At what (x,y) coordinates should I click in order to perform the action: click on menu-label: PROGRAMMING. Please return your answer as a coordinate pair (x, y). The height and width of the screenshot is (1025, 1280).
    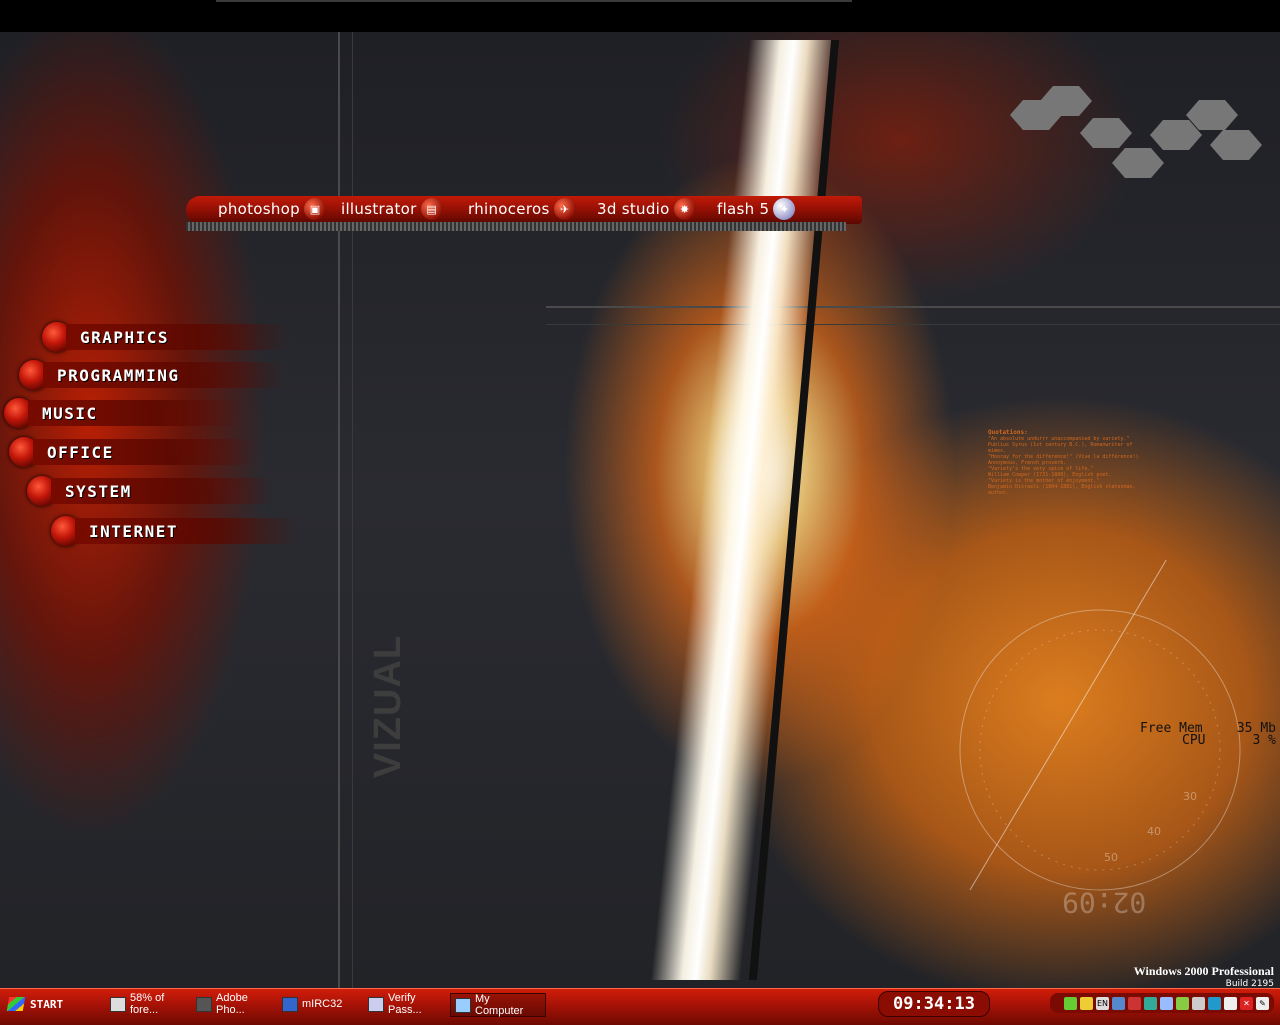
    Looking at the image, I should click on (118, 375).